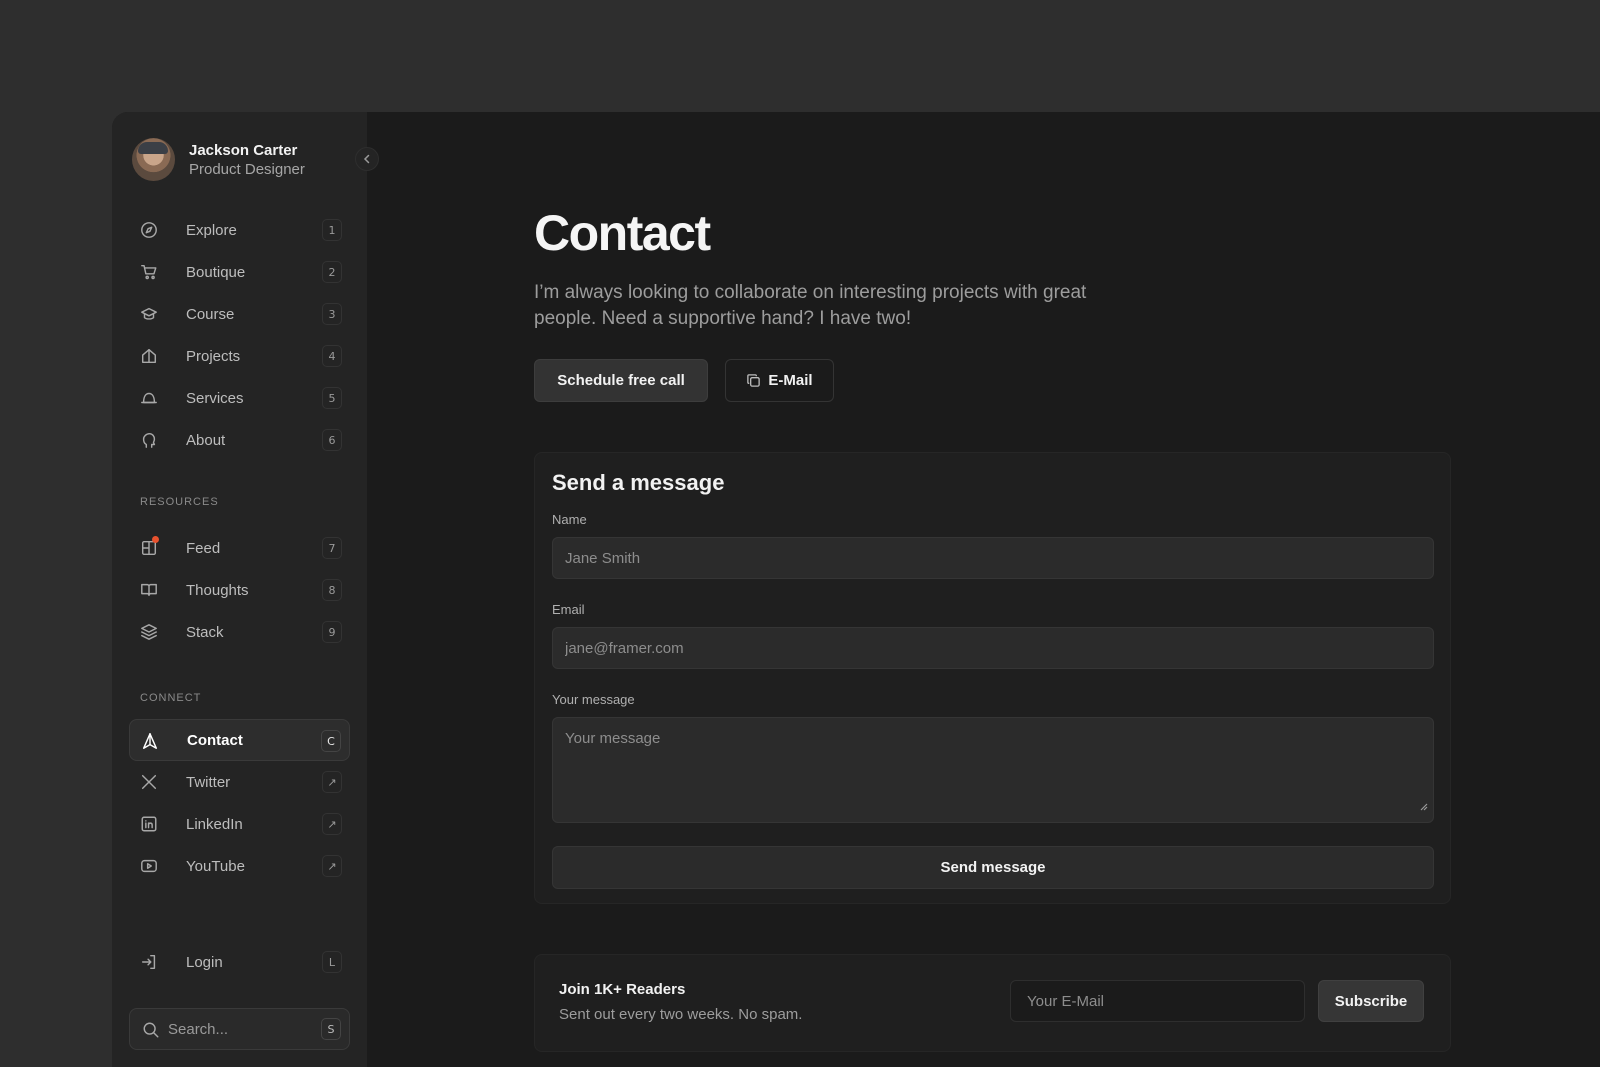  I want to click on sidebar-item-explore: Explore 1, so click(239, 230).